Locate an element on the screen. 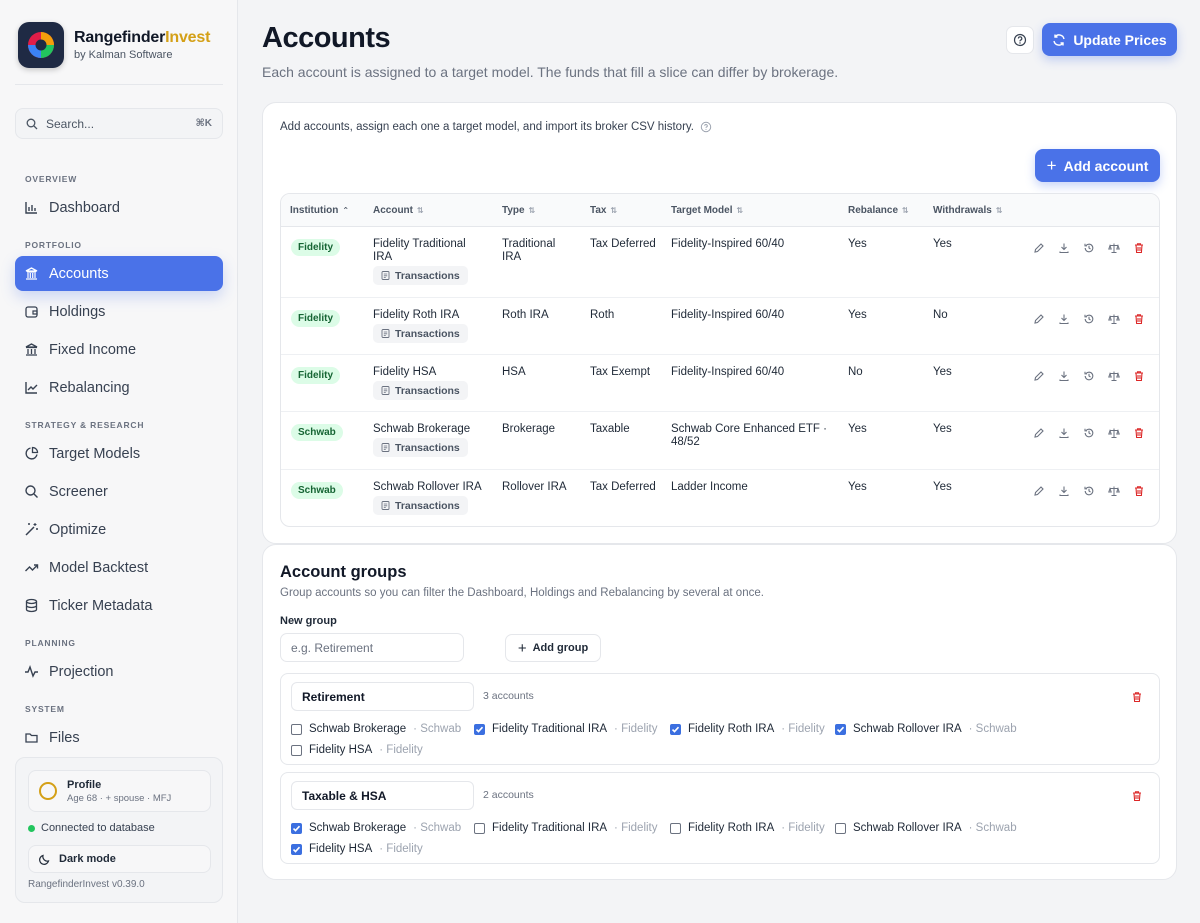 This screenshot has width=1200, height=923. wallet-icon is located at coordinates (31, 312).